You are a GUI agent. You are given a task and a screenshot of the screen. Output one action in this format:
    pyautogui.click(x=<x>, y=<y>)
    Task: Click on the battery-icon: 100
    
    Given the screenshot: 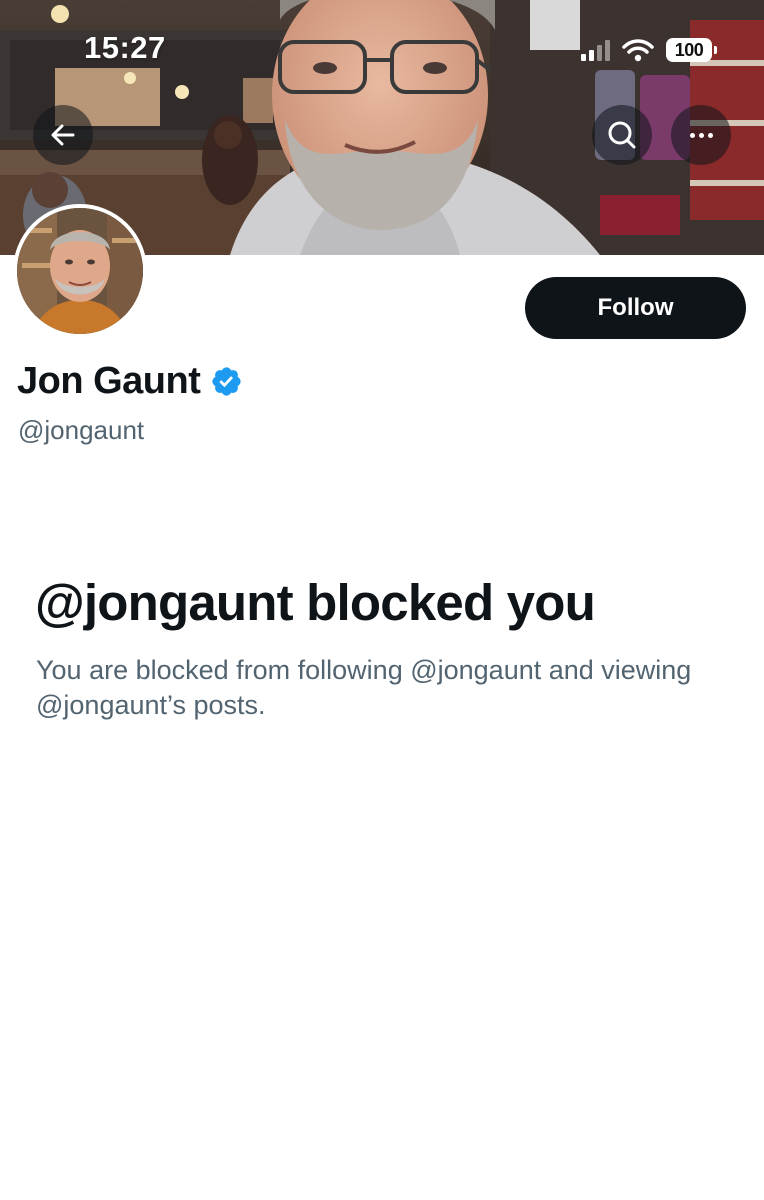 What is the action you would take?
    pyautogui.click(x=691, y=50)
    